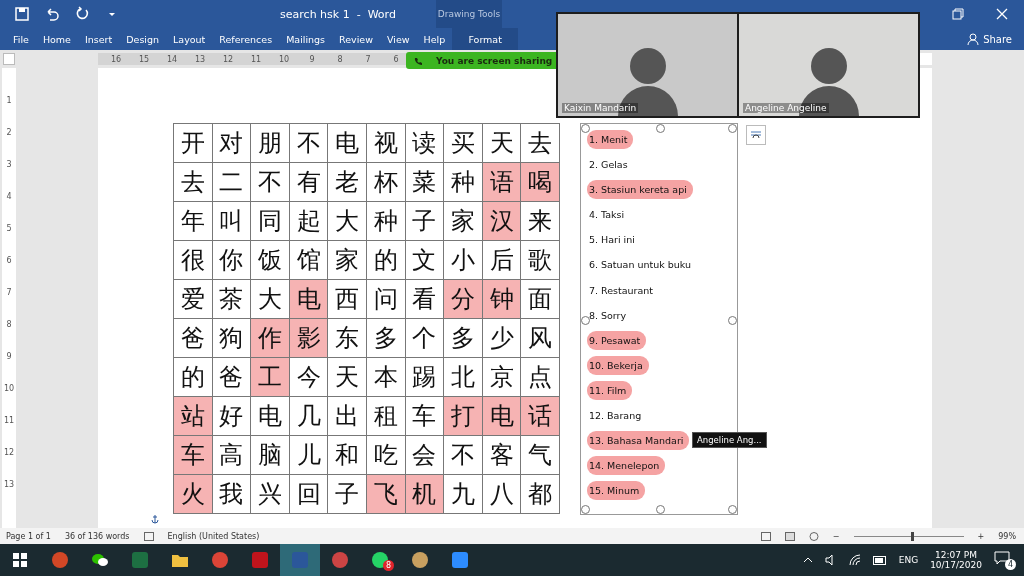 Image resolution: width=1024 pixels, height=576 pixels. I want to click on answer-item: 7. Restaurant, so click(621, 290).